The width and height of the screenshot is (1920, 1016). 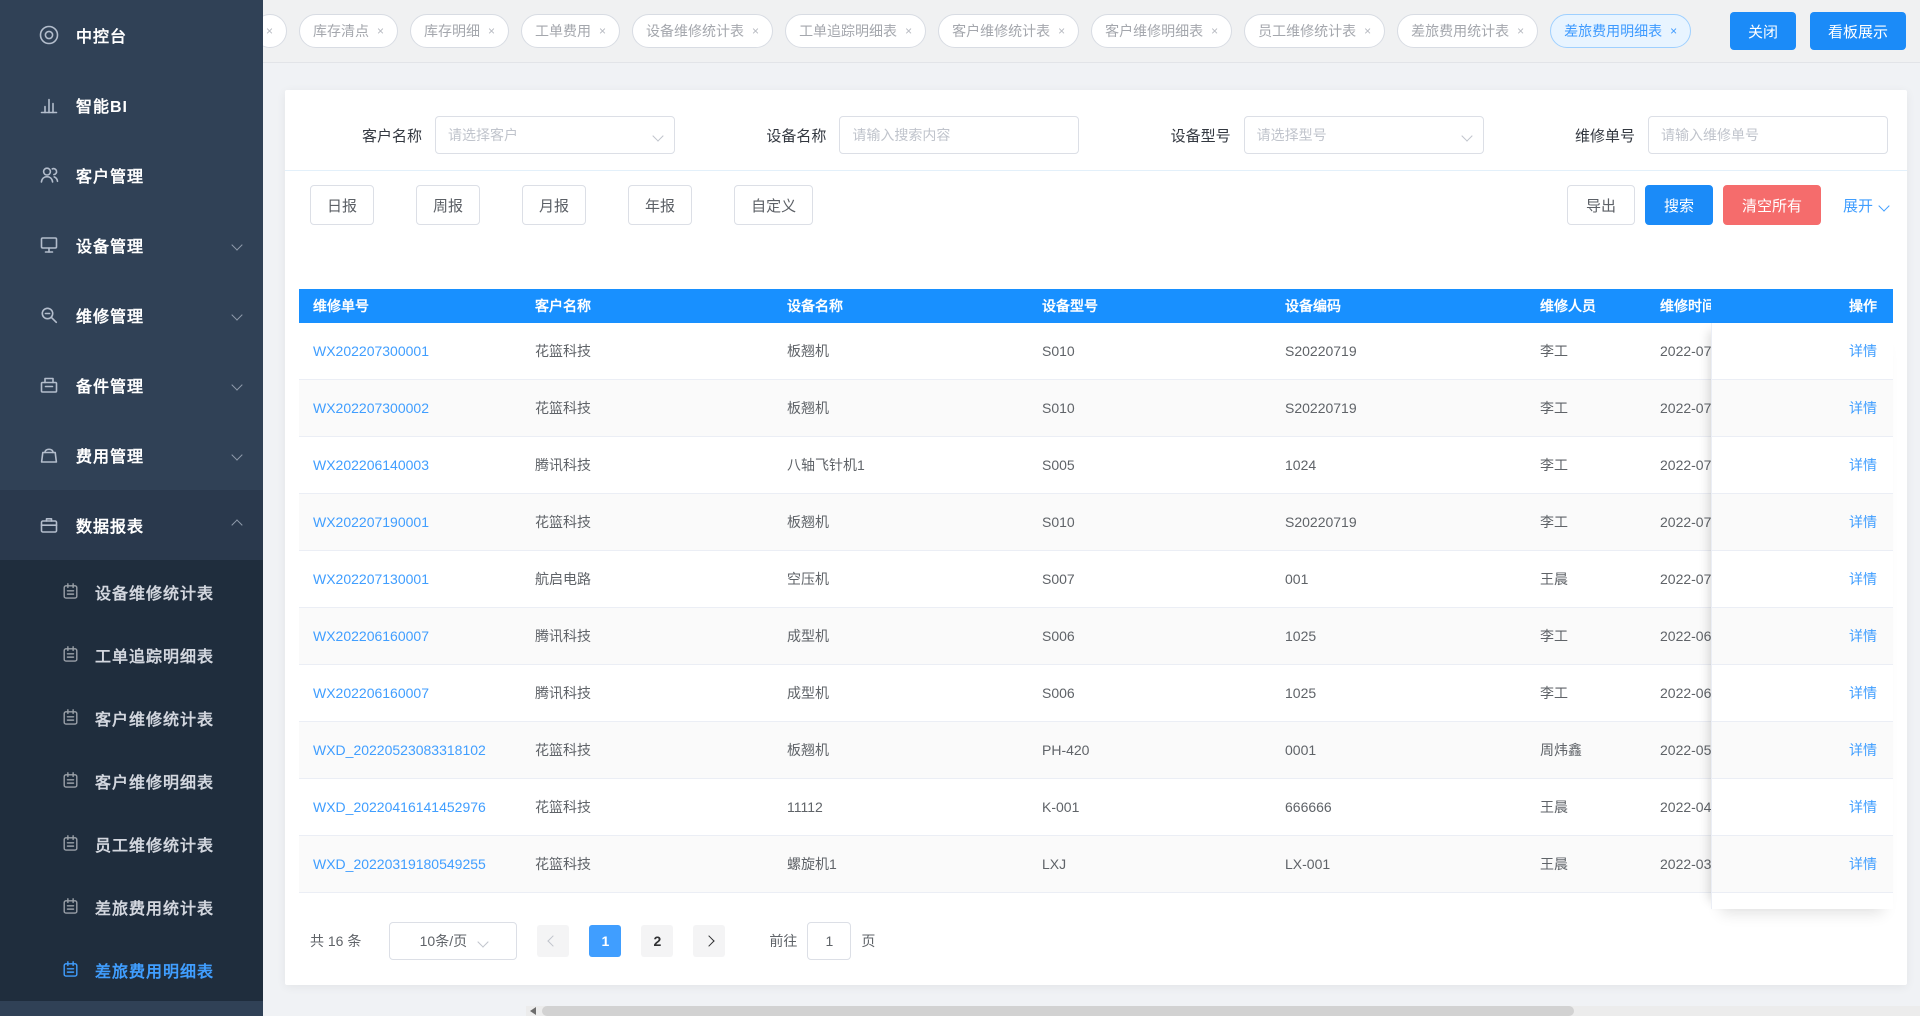 I want to click on sidebar-subitem: 差旅费用明细表, so click(x=131, y=969).